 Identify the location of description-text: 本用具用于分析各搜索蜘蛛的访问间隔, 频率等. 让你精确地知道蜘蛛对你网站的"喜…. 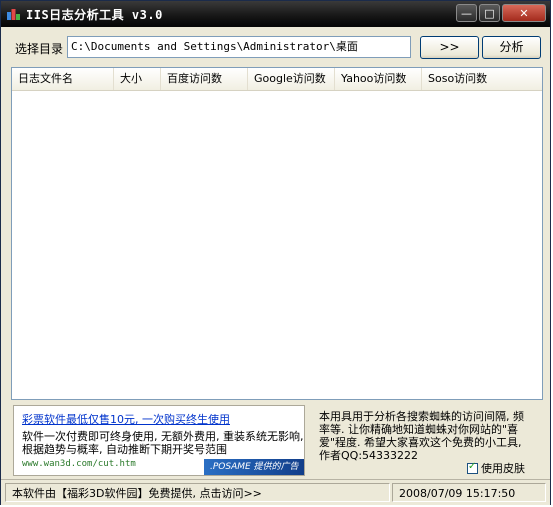
(421, 436).